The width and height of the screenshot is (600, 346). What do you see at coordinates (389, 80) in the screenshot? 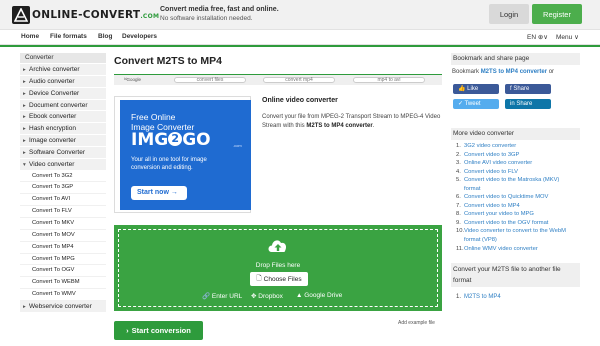
I see `search-suggestion-3: mp4 to avi` at bounding box center [389, 80].